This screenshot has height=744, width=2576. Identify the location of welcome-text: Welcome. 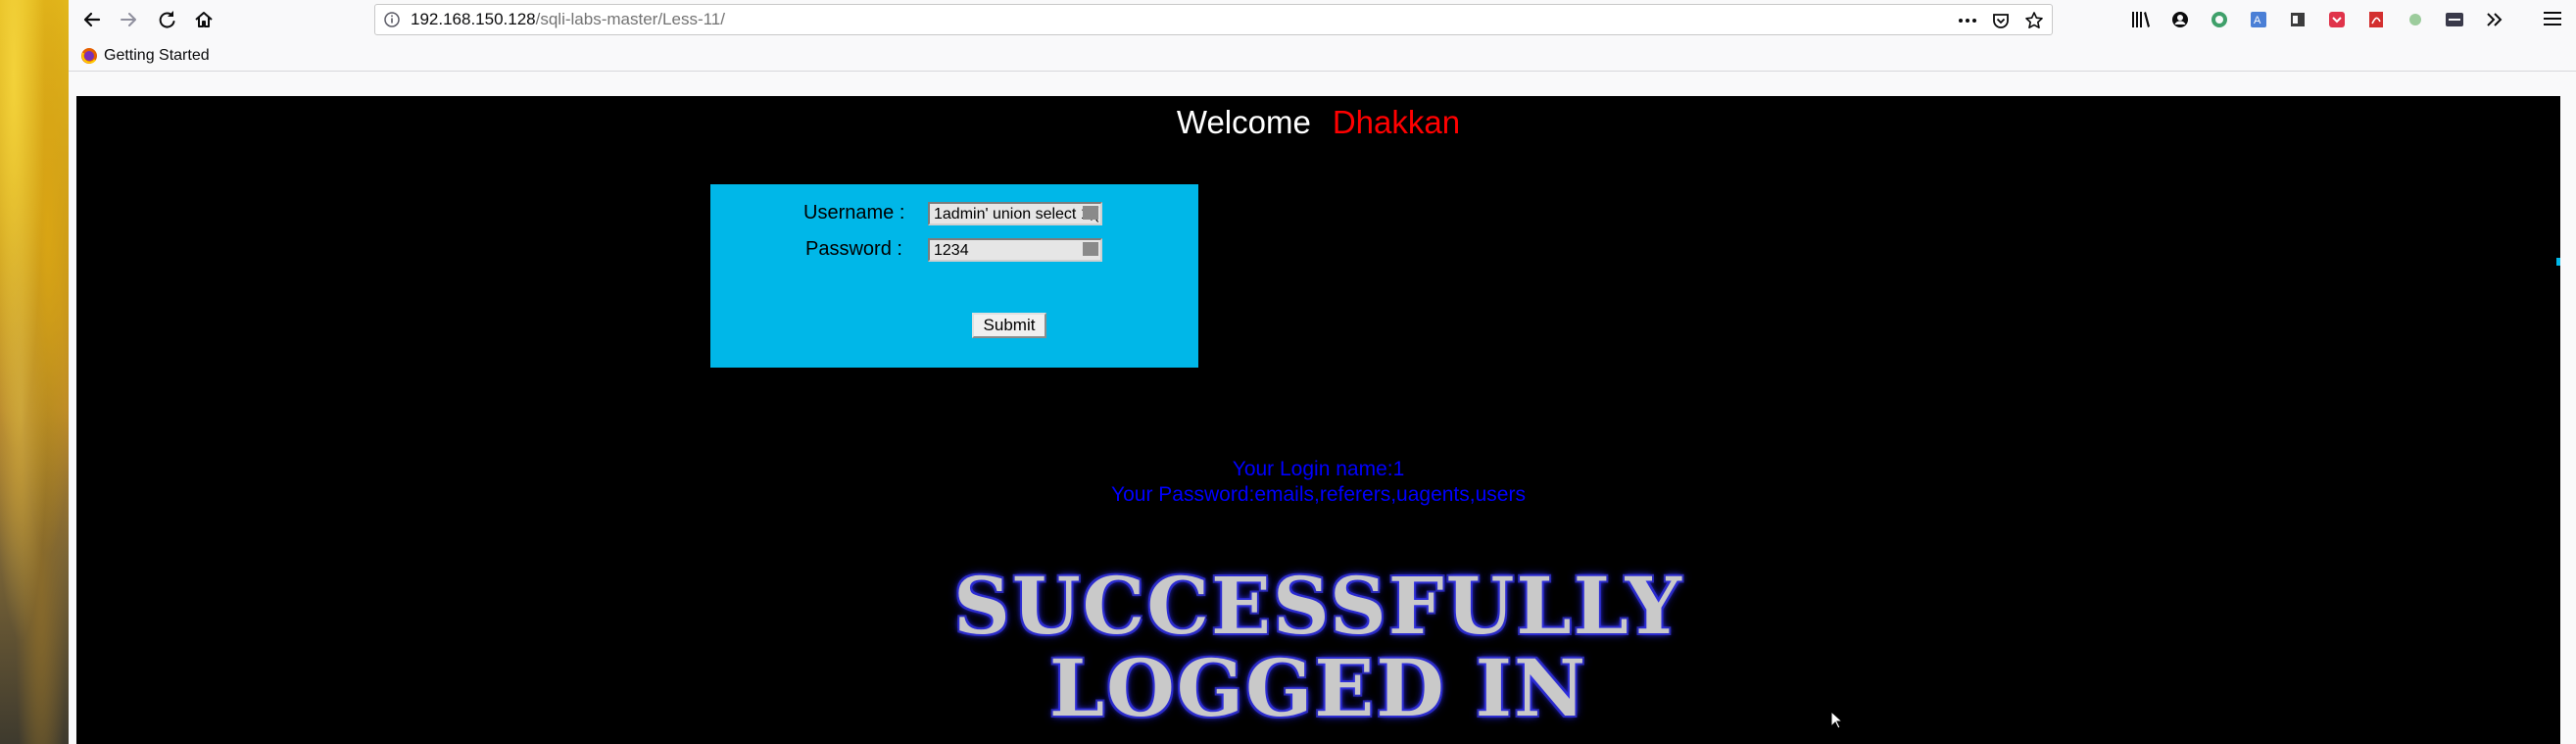
(1243, 122).